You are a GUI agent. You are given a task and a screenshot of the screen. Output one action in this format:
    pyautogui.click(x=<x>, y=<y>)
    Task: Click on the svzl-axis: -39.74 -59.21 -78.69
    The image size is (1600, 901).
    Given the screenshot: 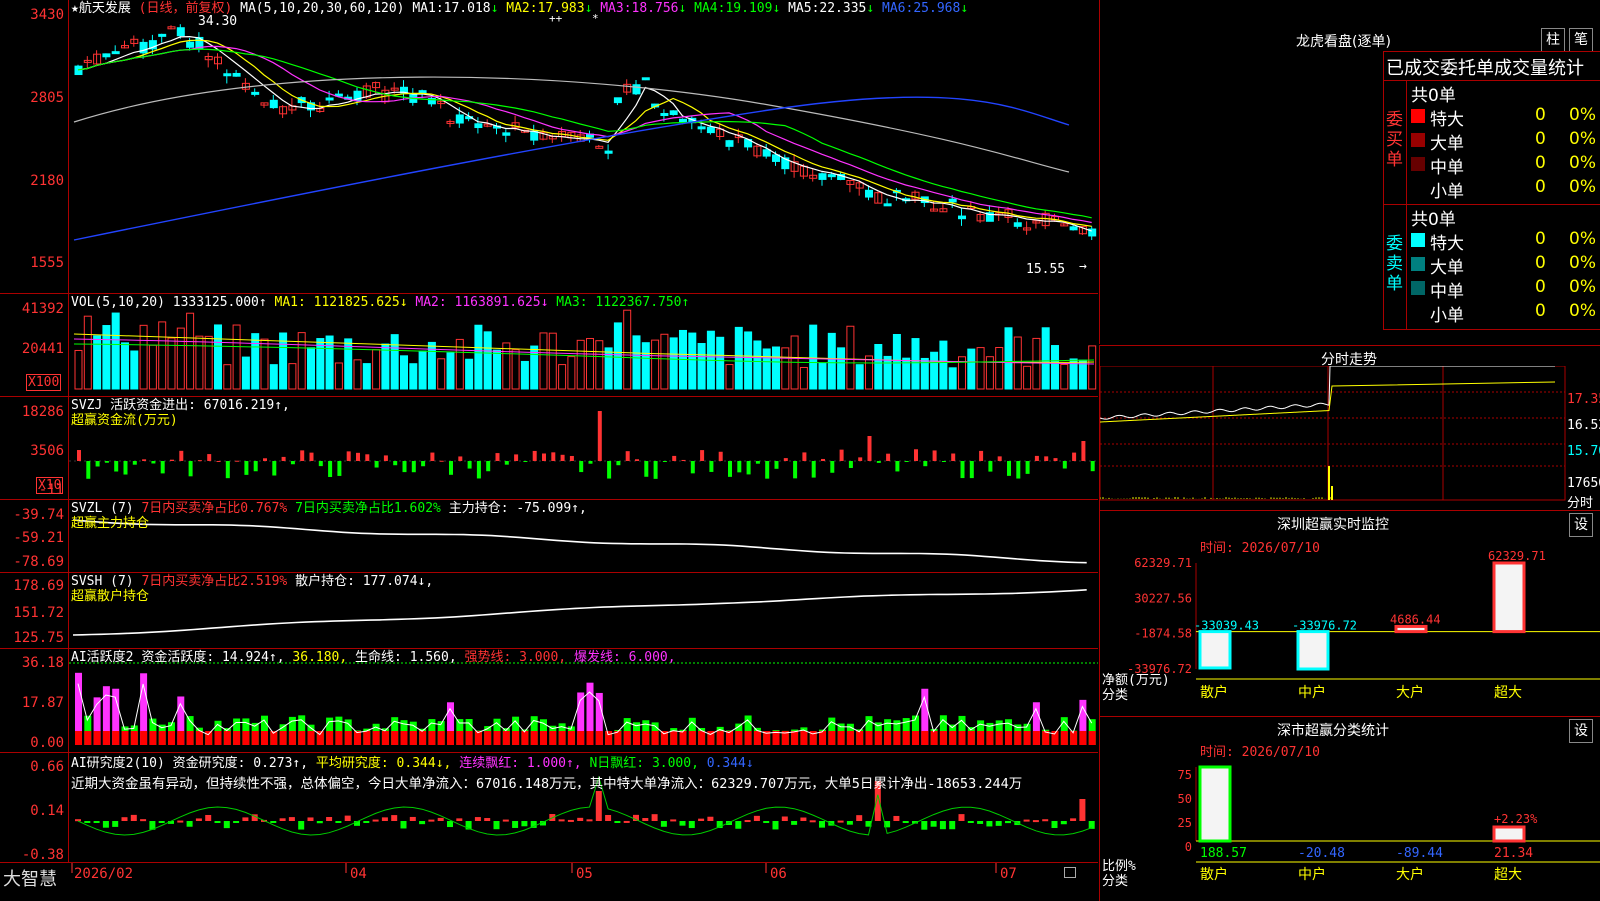 What is the action you would take?
    pyautogui.click(x=34, y=536)
    